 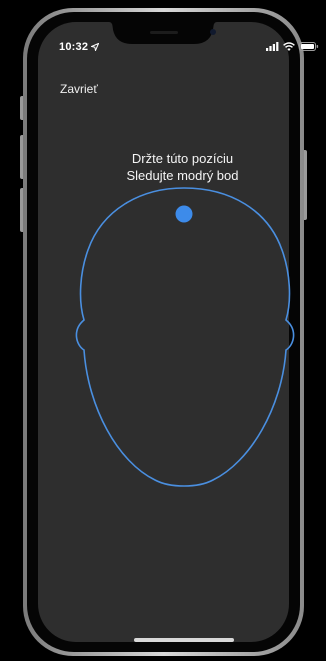 I want to click on speaker-grille, so click(x=164, y=32).